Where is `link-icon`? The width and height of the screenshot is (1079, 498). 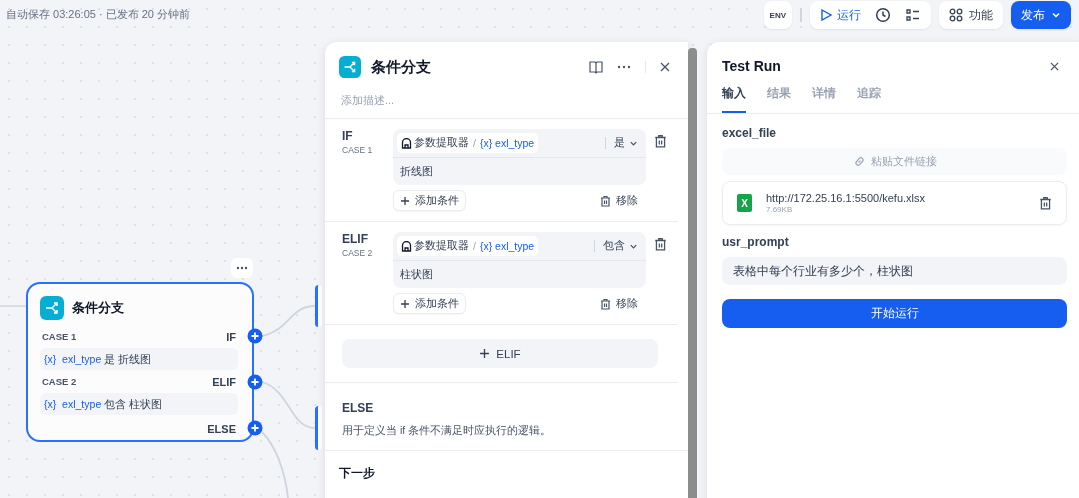 link-icon is located at coordinates (859, 161).